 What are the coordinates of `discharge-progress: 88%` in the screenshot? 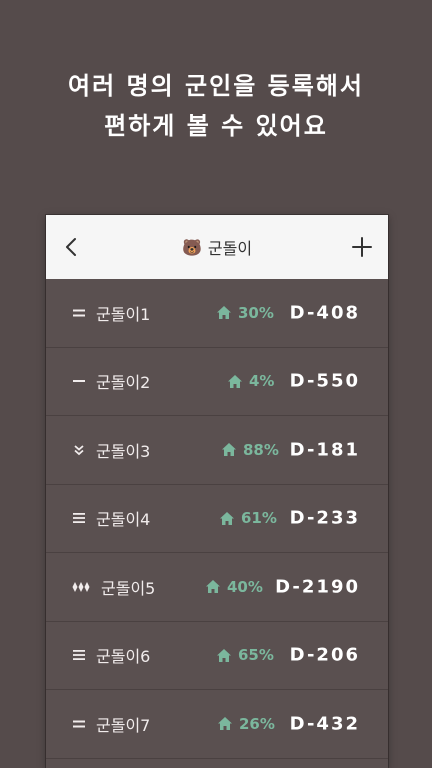 It's located at (250, 450).